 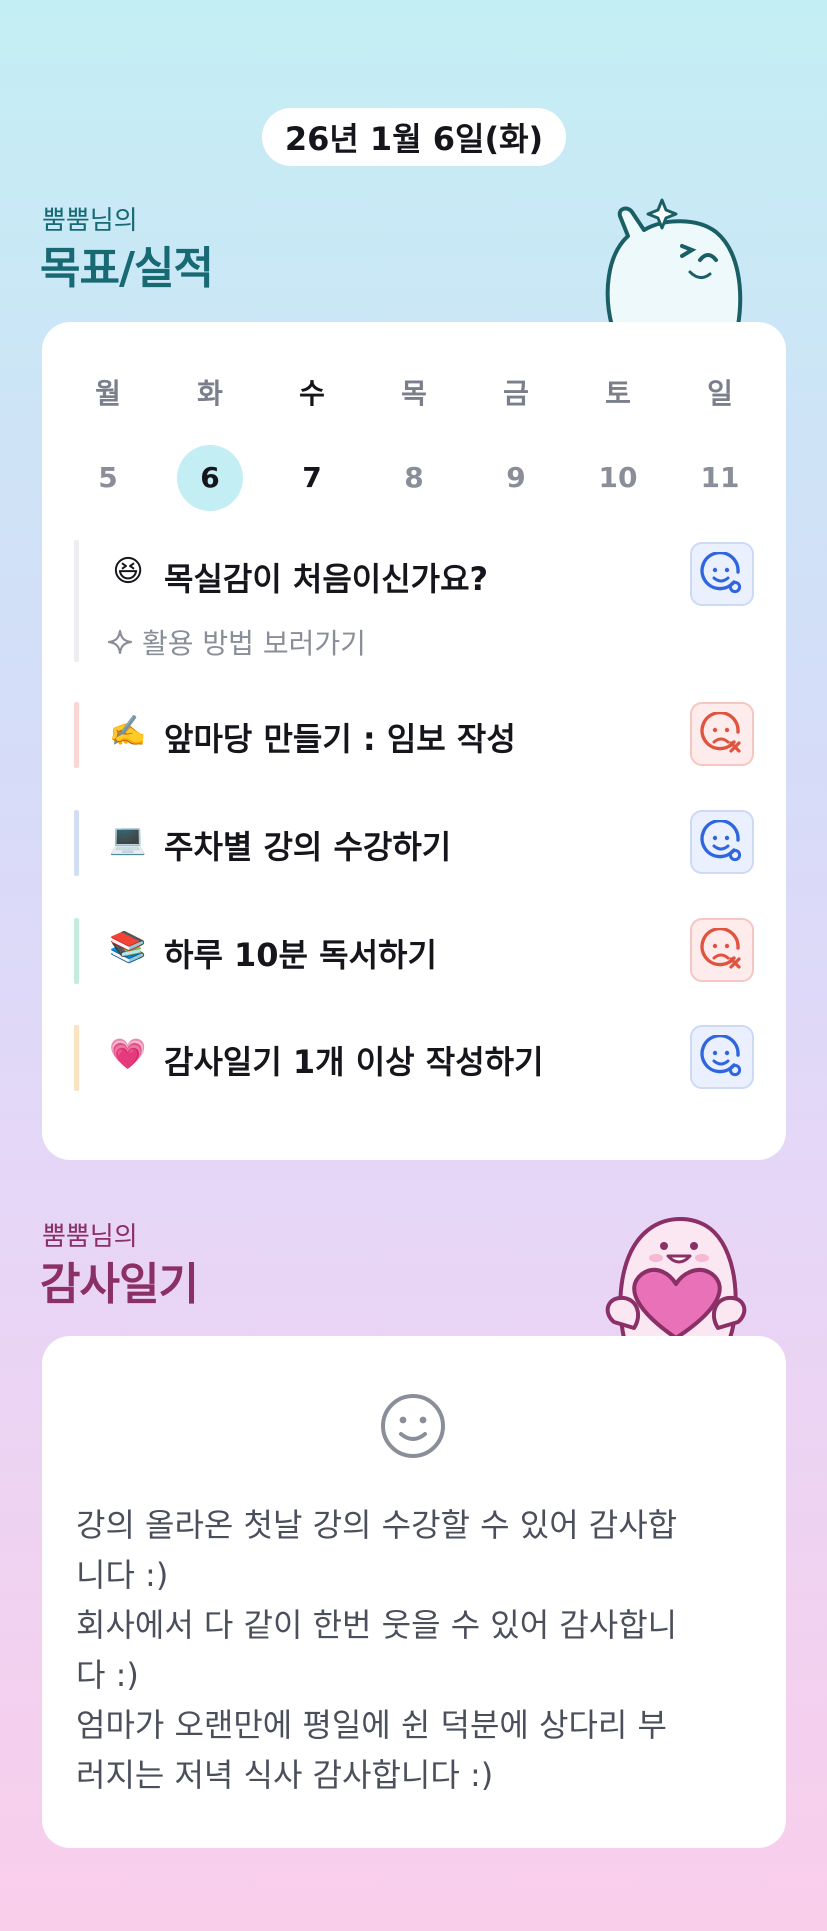 I want to click on day-11: 11, so click(x=720, y=478).